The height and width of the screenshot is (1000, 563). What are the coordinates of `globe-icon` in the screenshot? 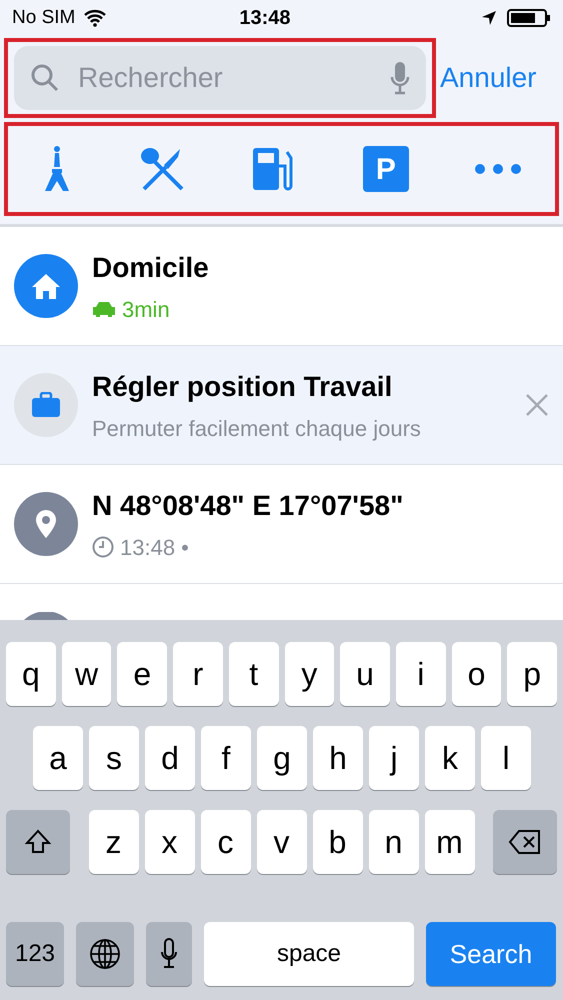 It's located at (105, 954).